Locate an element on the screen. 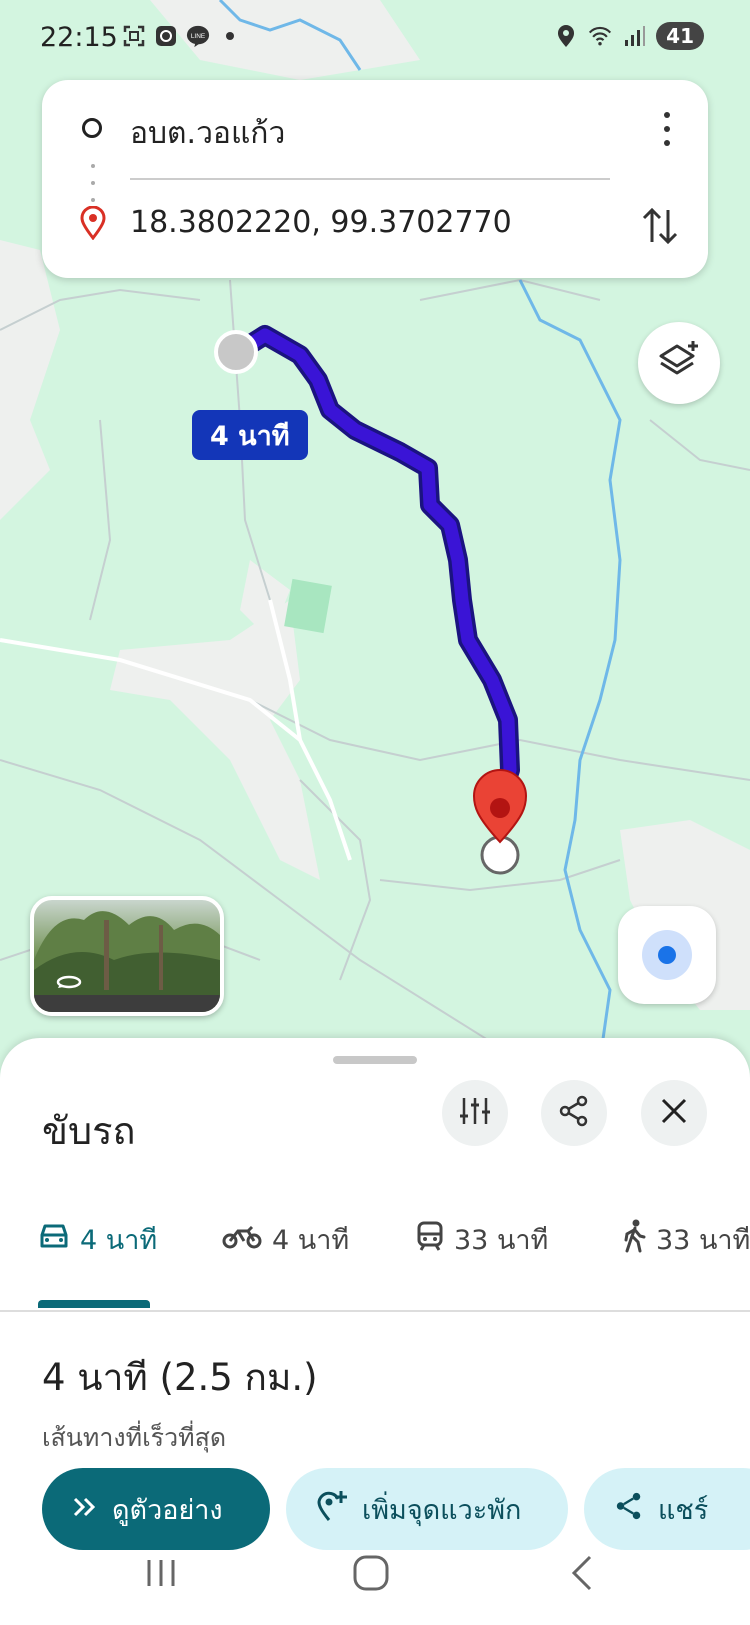 The image size is (750, 1625). route-time-label: 4 นาที is located at coordinates (250, 435).